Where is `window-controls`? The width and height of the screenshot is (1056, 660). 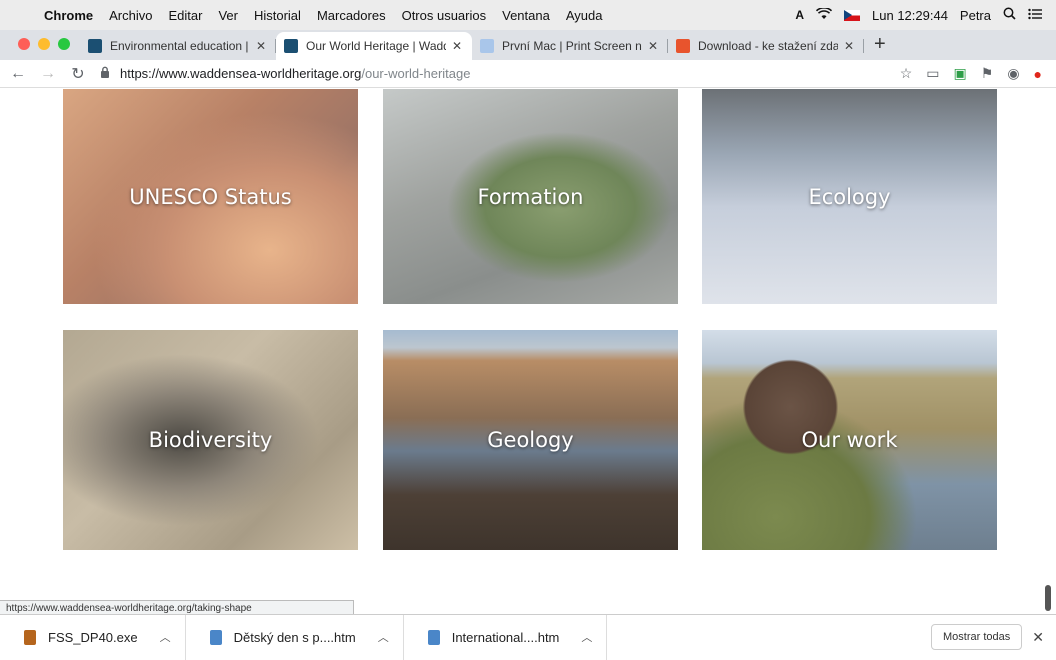 window-controls is located at coordinates (40, 49).